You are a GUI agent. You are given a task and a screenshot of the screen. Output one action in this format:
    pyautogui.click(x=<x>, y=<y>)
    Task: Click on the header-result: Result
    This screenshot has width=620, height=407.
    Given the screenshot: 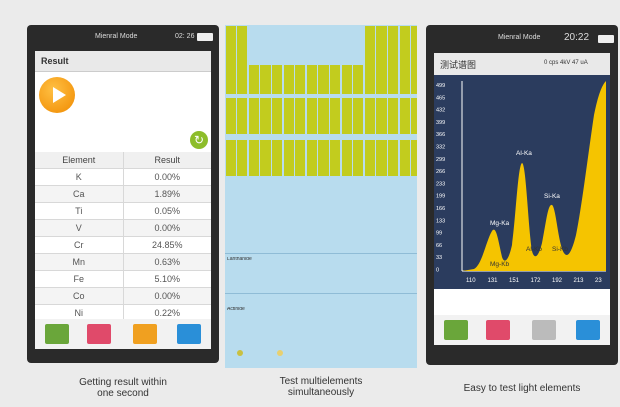 What is the action you would take?
    pyautogui.click(x=167, y=160)
    